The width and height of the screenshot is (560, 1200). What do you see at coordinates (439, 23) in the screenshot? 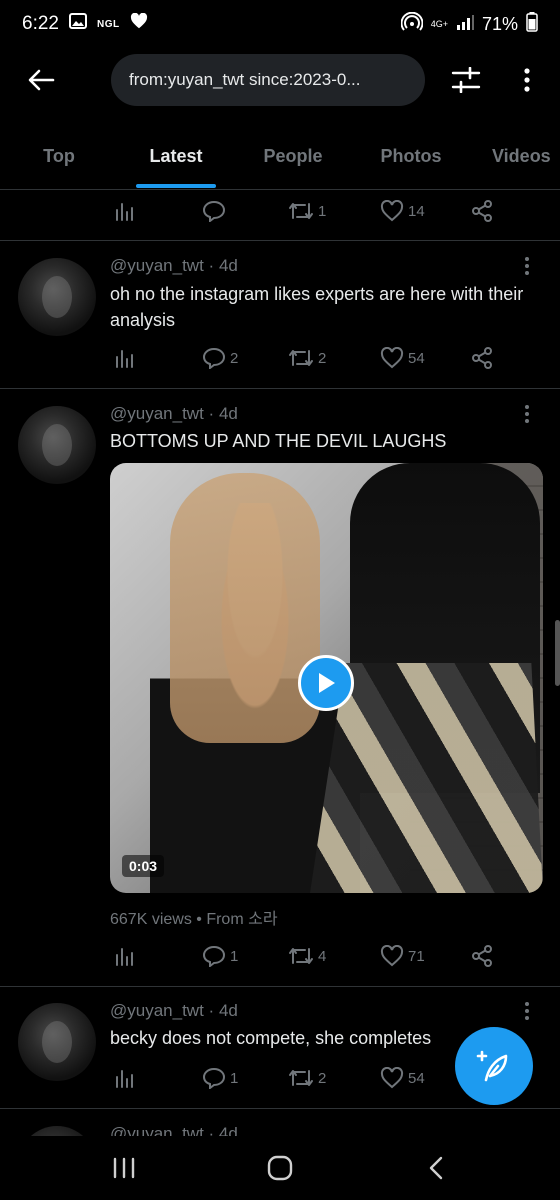
I see `network-type: 4G+` at bounding box center [439, 23].